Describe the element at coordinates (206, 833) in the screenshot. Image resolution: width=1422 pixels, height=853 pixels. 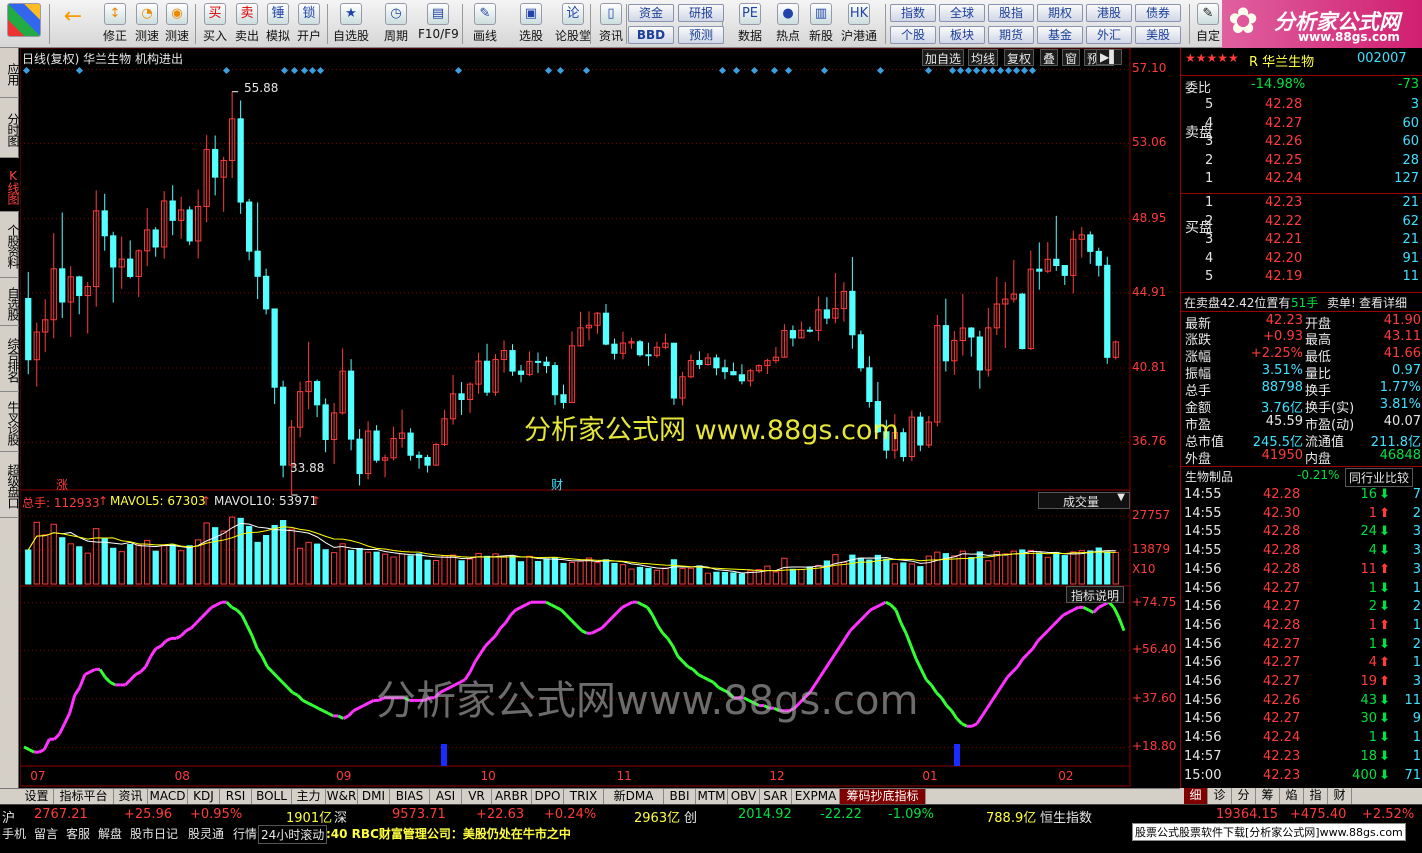
I see `status-item-5: 股灵通` at that location.